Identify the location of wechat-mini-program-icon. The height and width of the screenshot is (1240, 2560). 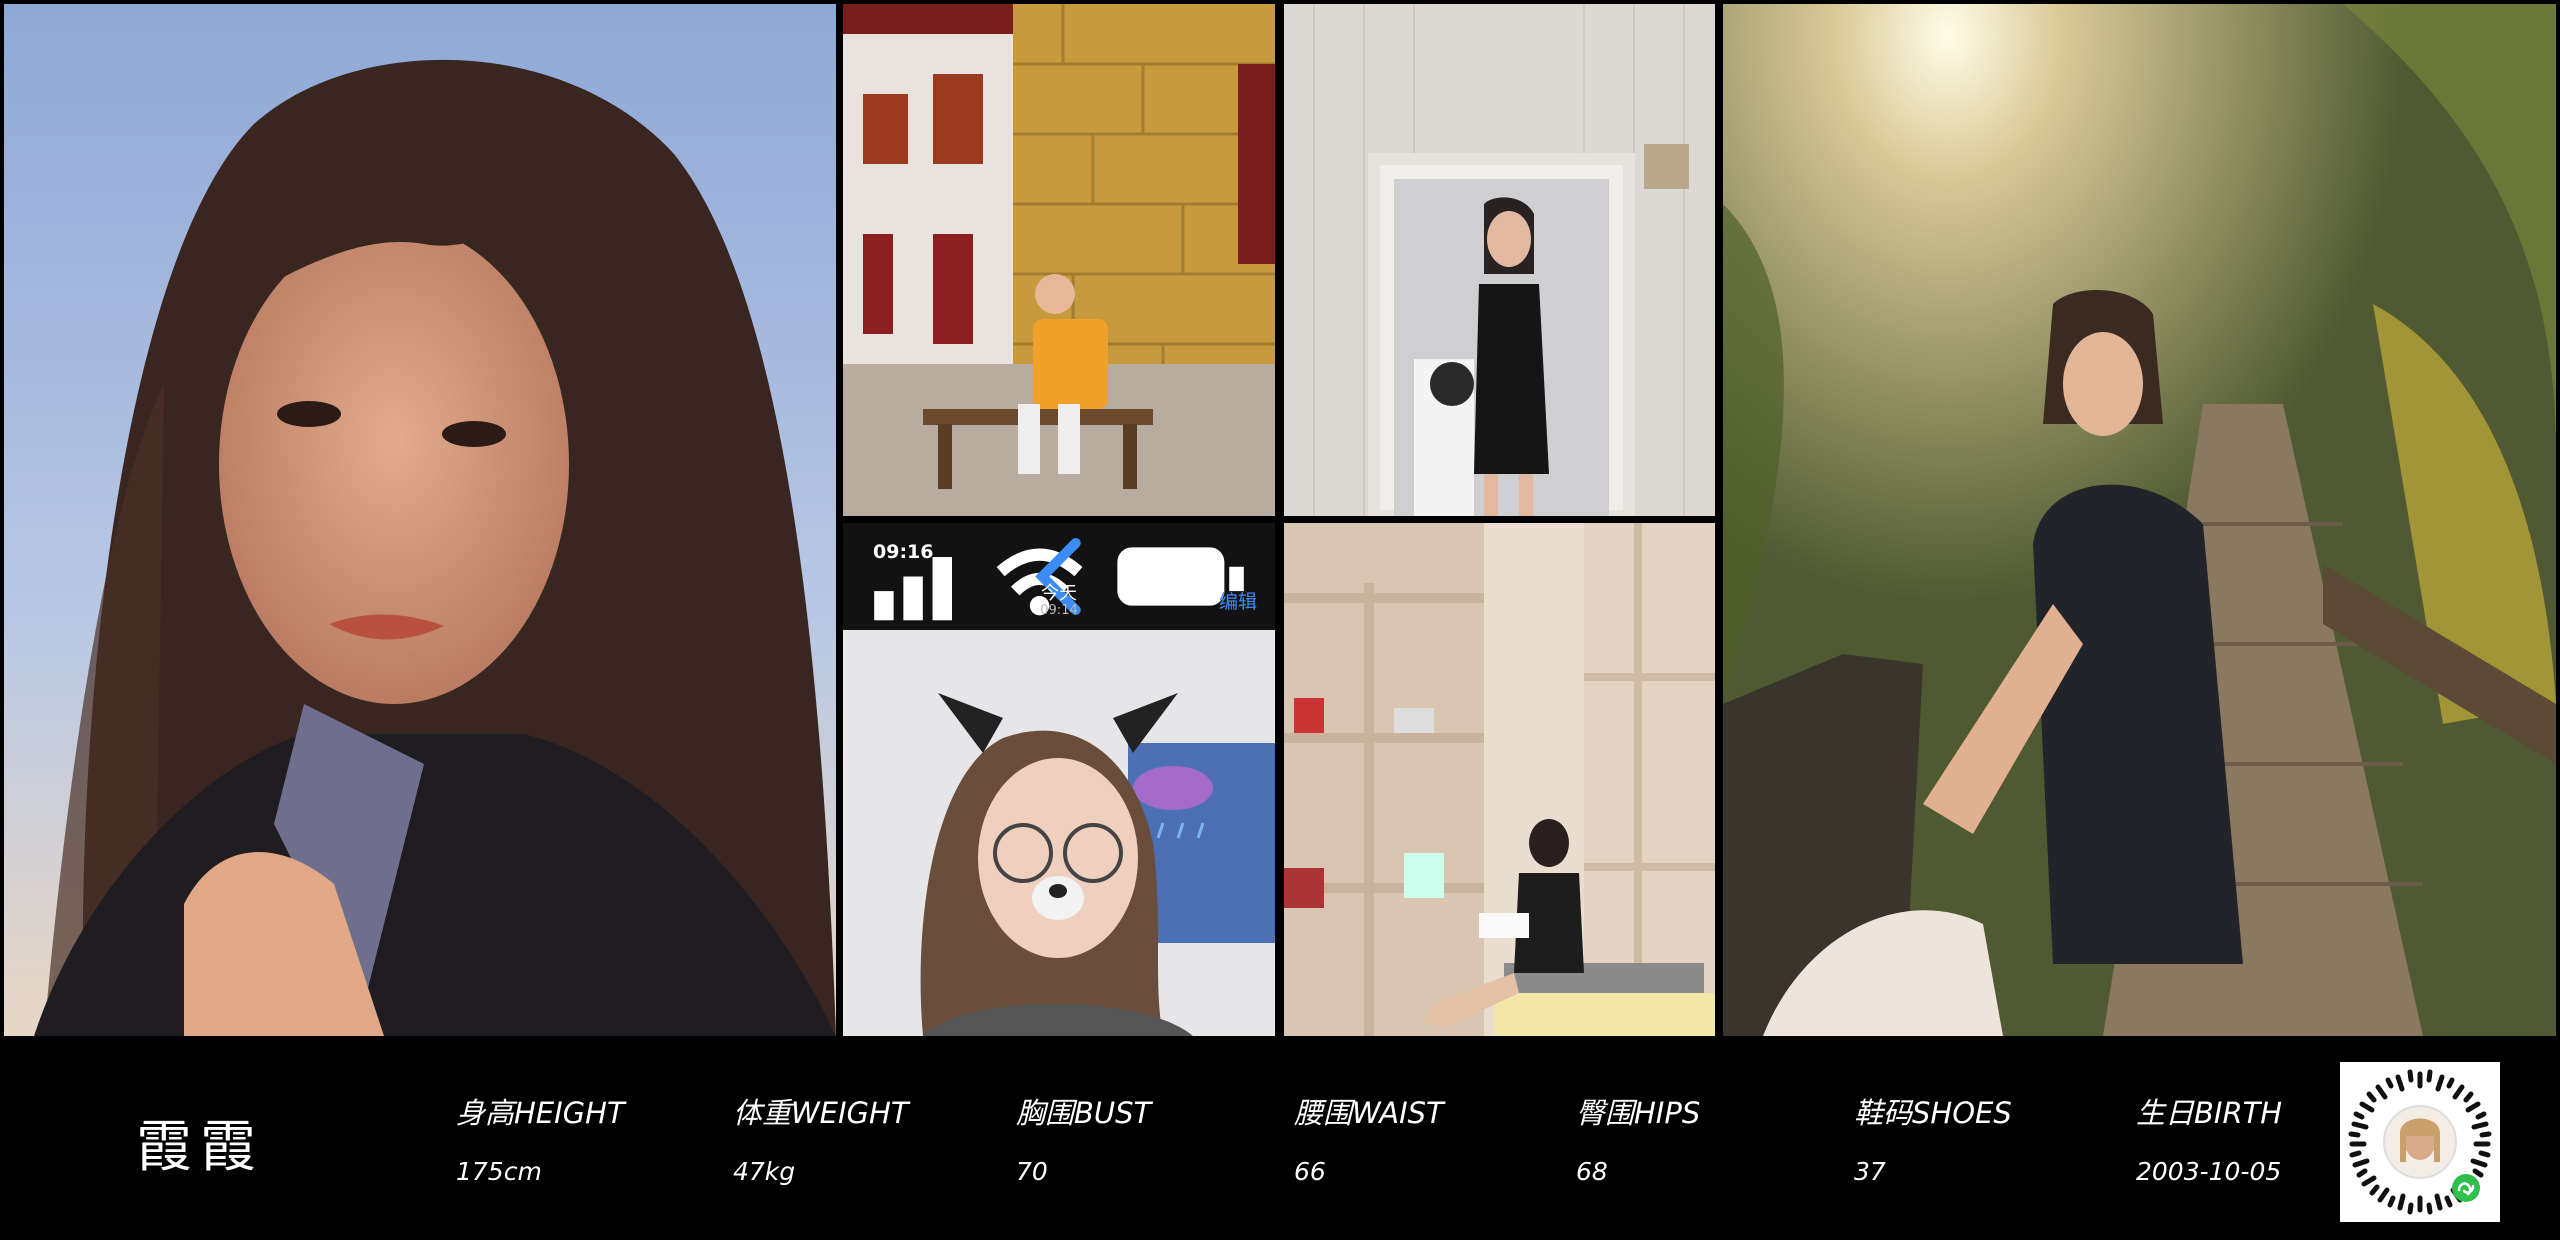
(2466, 1188).